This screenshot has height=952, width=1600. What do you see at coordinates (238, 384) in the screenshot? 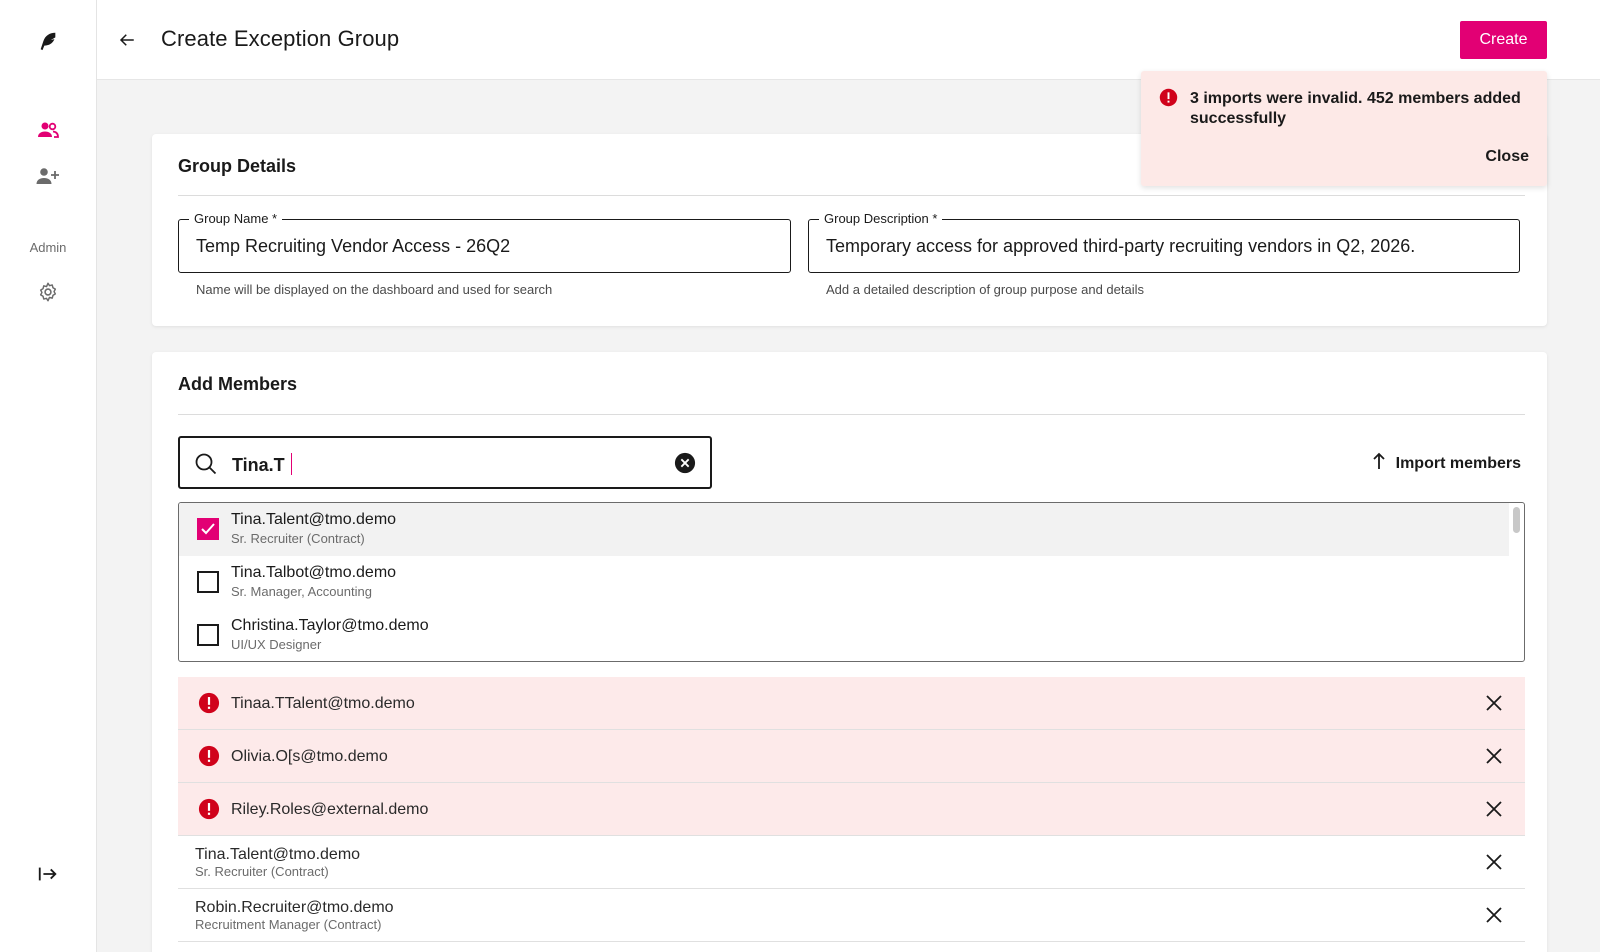
I see `add-members-title: Add Members` at bounding box center [238, 384].